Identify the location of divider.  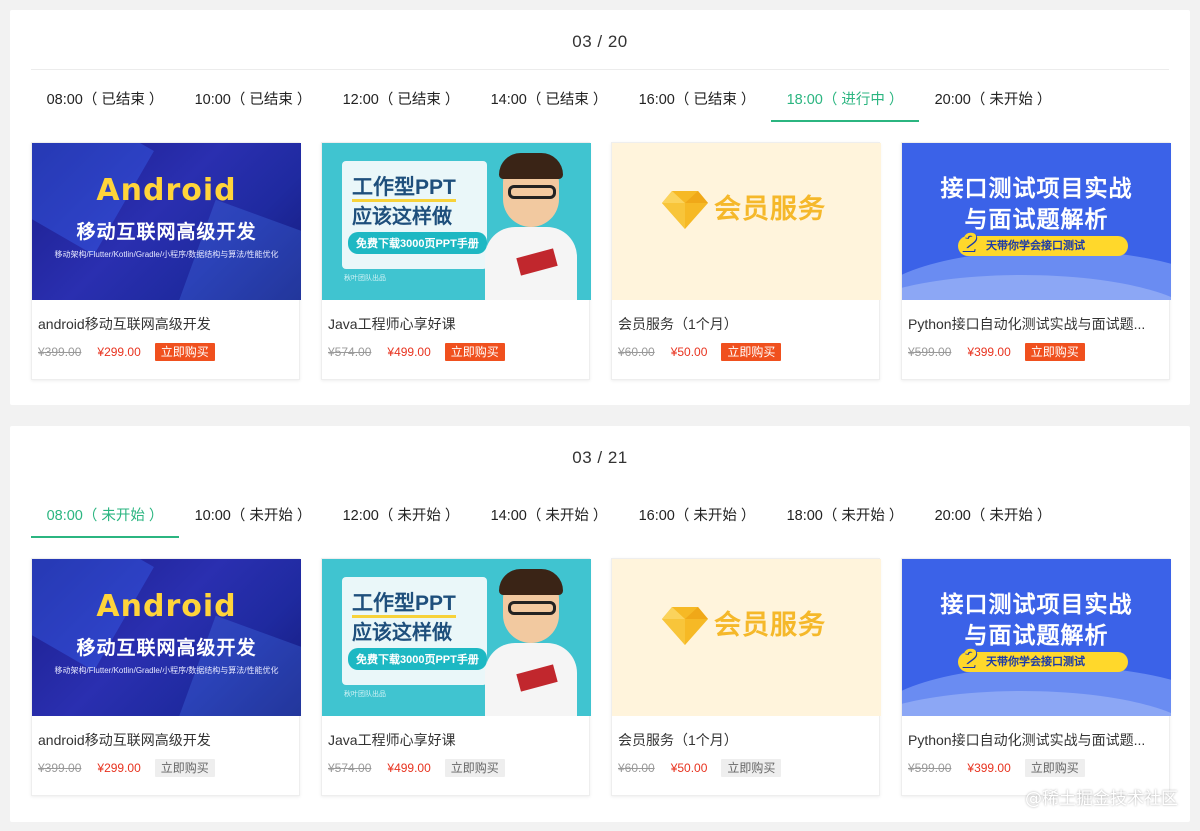
(600, 69).